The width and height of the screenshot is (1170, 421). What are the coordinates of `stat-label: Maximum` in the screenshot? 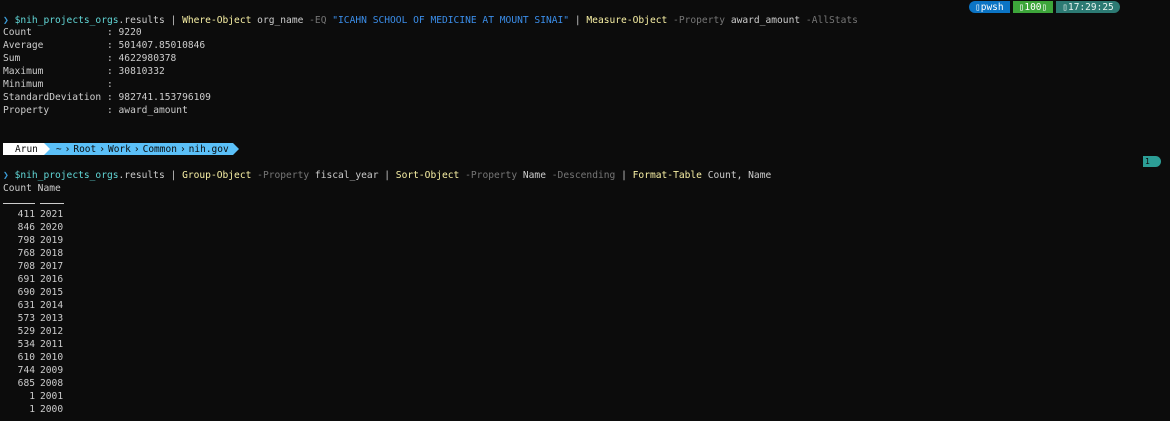 It's located at (52, 71).